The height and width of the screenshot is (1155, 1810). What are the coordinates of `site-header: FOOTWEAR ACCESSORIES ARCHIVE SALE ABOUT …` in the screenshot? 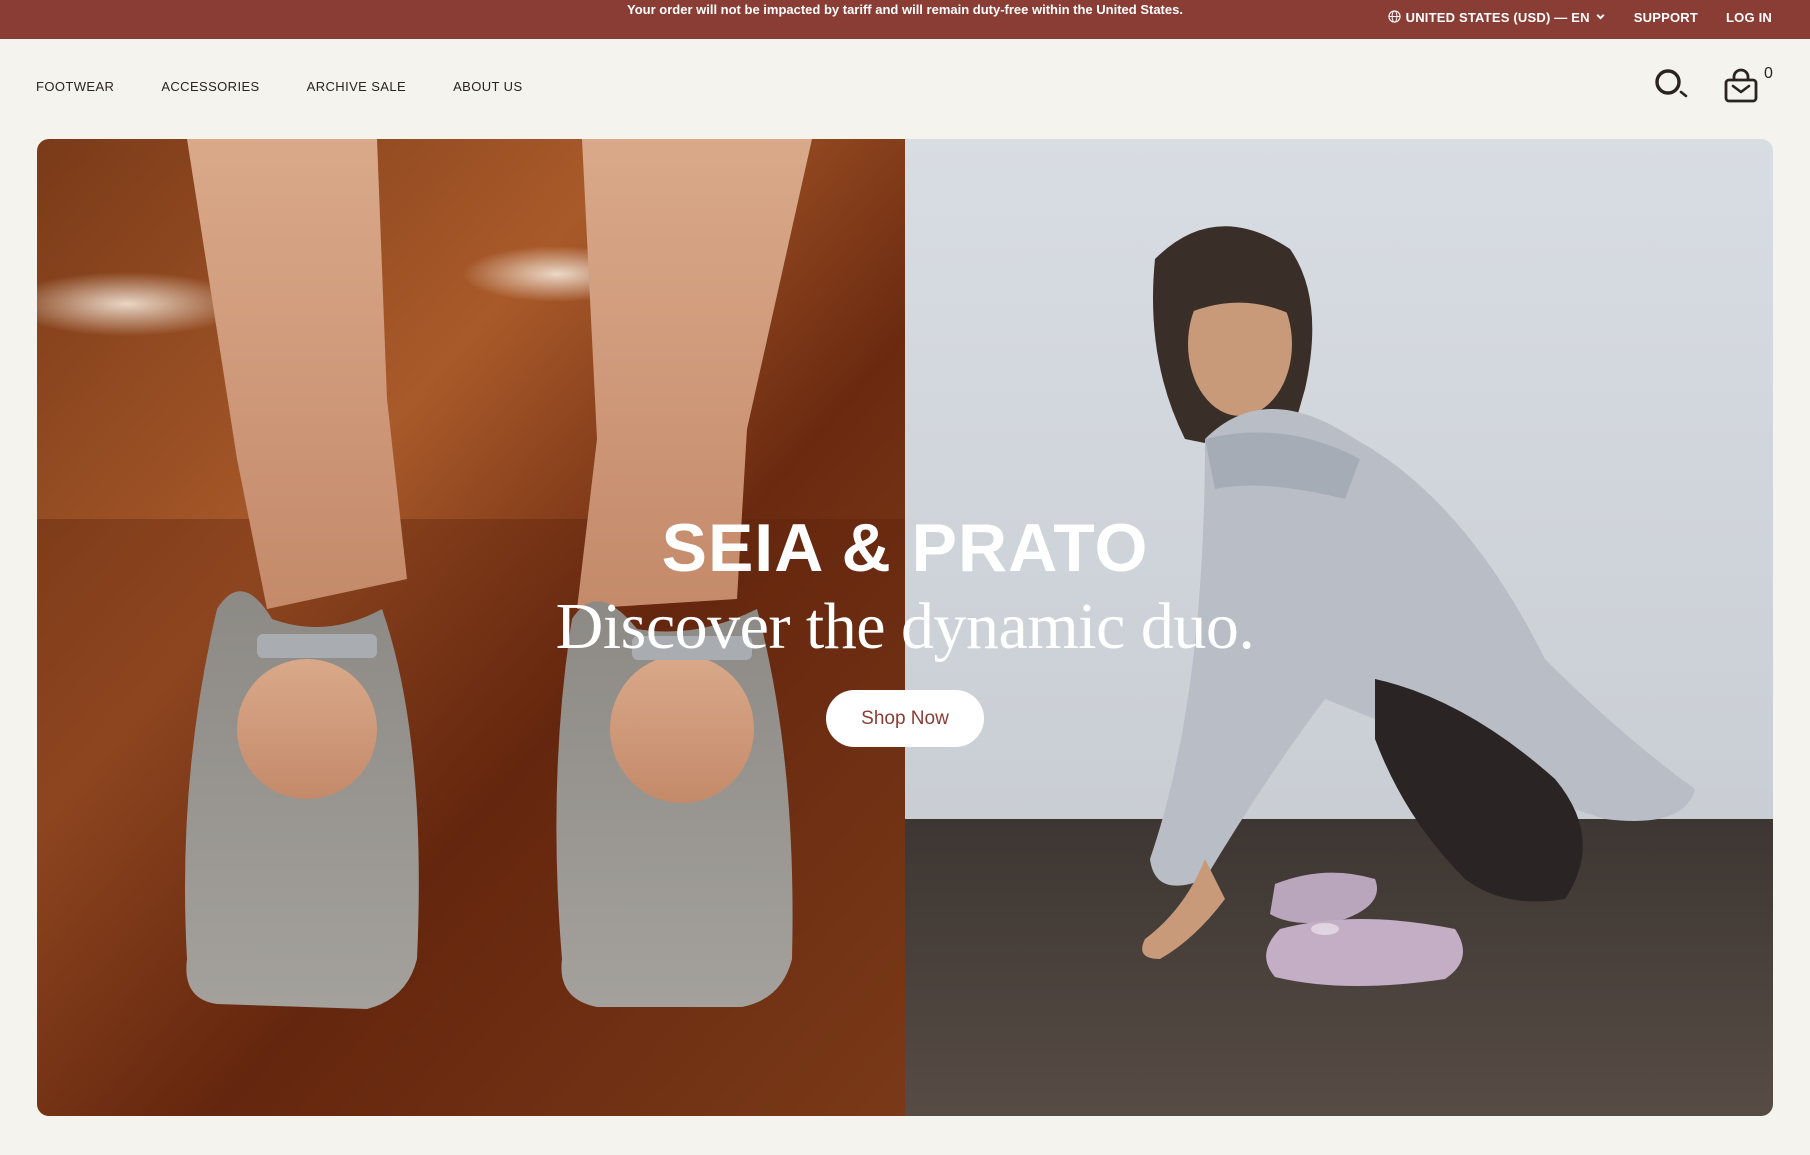 It's located at (905, 89).